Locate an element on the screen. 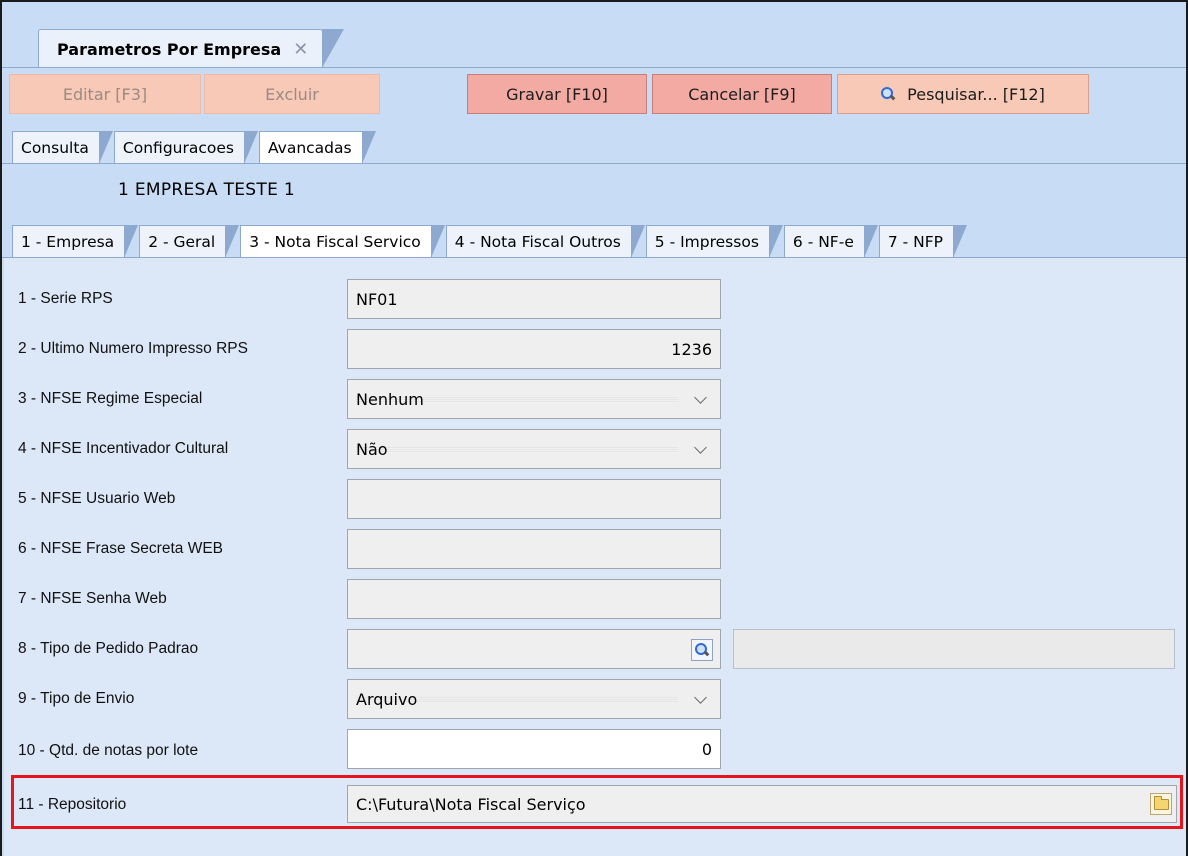  tab-strip-divider is located at coordinates (594, 67).